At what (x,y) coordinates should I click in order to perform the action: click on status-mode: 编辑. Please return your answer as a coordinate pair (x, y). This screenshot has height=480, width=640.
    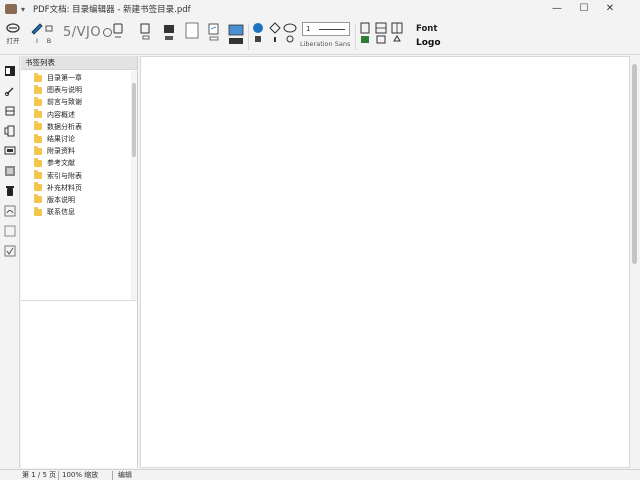
    Looking at the image, I should click on (125, 475).